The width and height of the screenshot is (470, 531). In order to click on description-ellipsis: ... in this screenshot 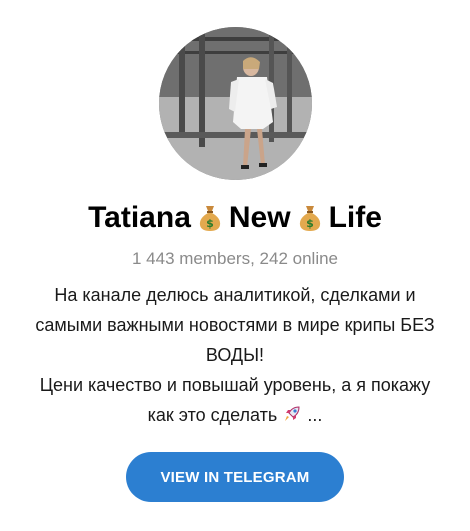, I will do `click(315, 415)`.